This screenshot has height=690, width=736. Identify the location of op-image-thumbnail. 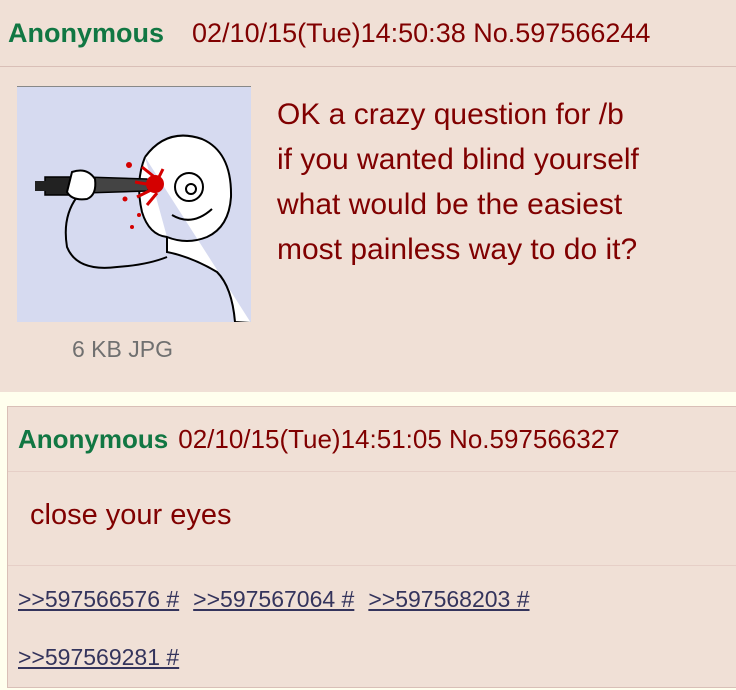
(134, 204).